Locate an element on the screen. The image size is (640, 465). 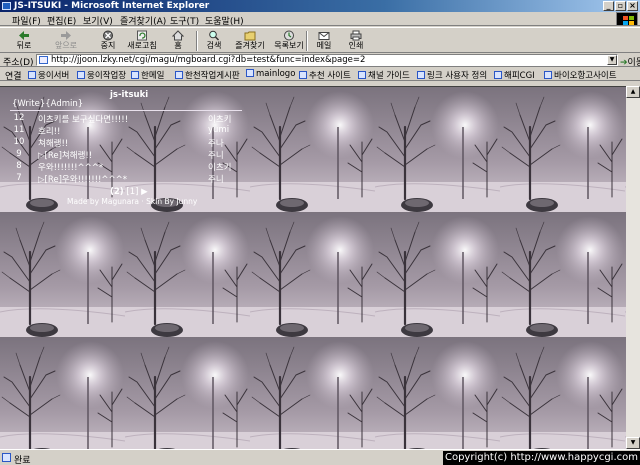
pagination: (2) [1] ▶ is located at coordinates (129, 192).